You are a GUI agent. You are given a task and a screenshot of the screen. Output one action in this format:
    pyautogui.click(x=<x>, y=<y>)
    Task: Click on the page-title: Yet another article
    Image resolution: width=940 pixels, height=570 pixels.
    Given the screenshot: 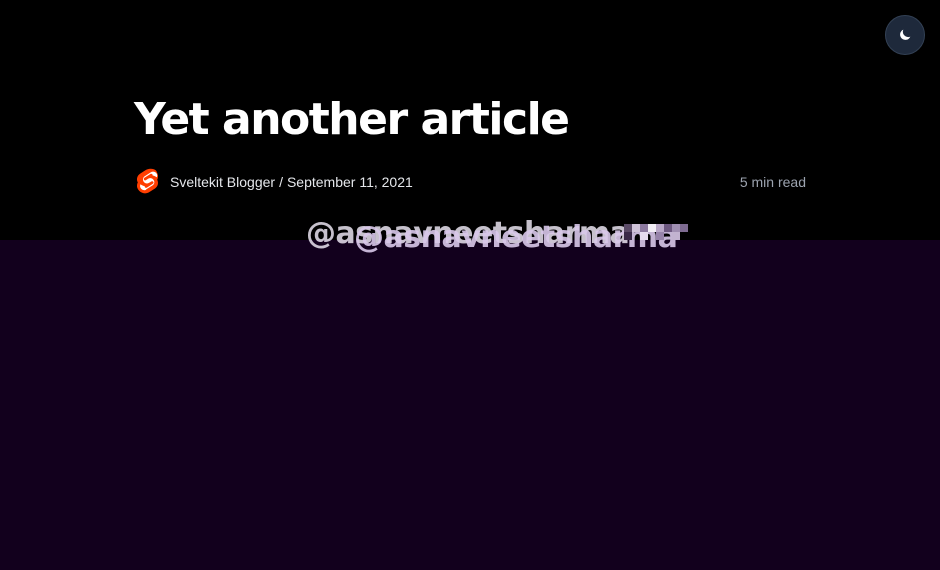 What is the action you would take?
    pyautogui.click(x=352, y=119)
    